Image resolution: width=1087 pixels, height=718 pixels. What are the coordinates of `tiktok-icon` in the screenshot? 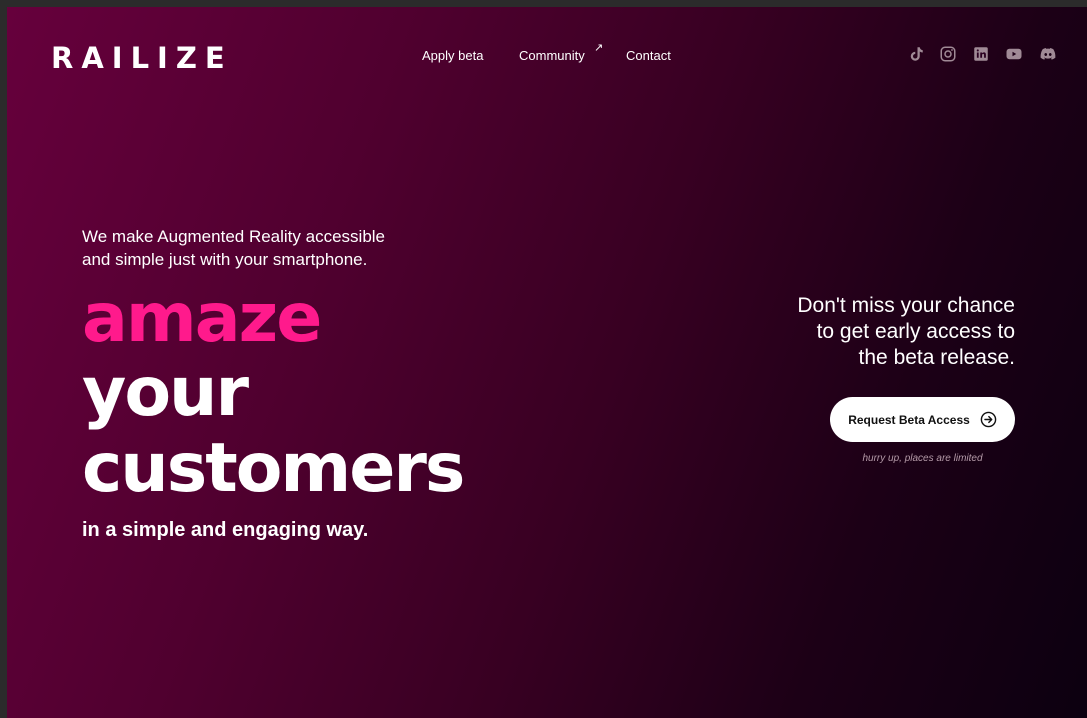 It's located at (916, 54).